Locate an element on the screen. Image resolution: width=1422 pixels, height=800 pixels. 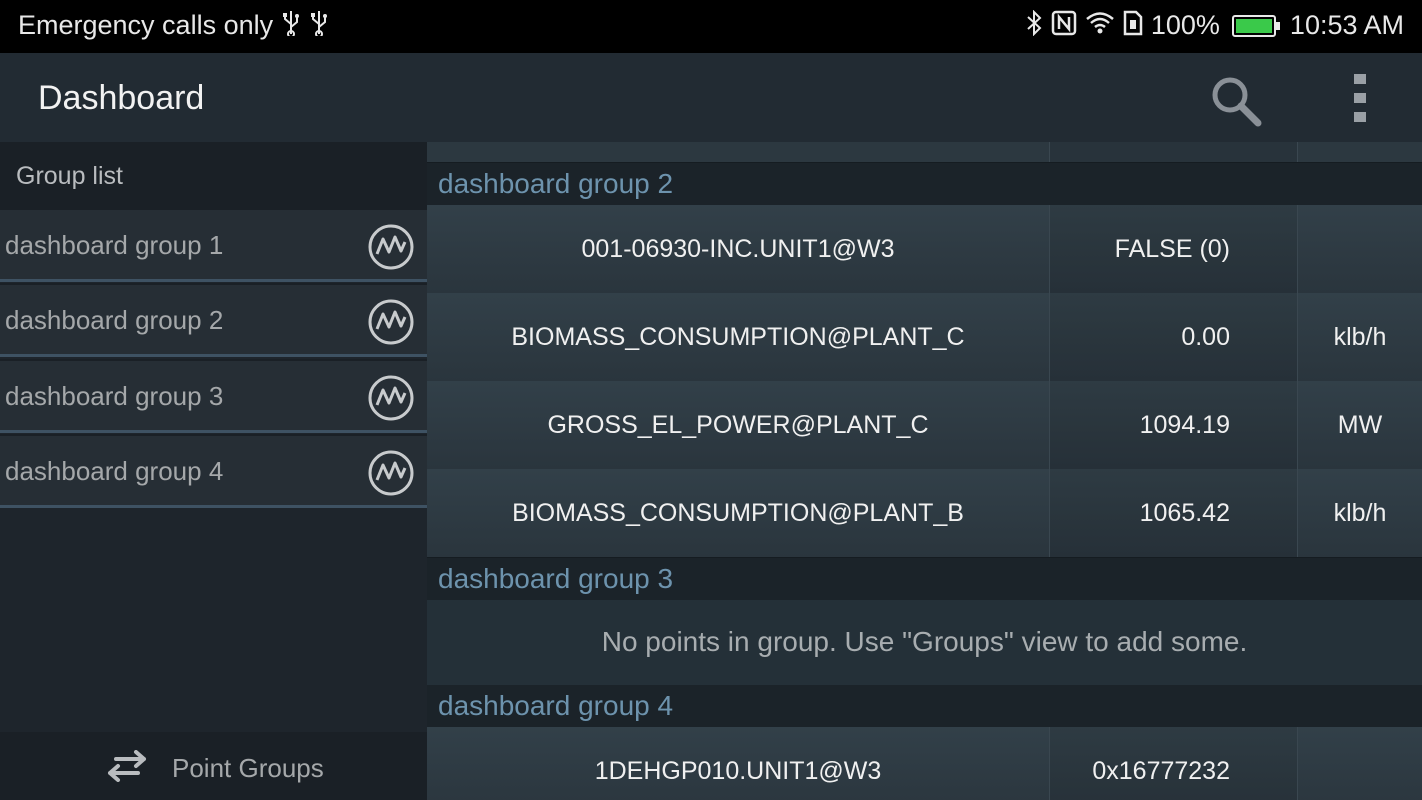
nfc-icon is located at coordinates (1064, 25).